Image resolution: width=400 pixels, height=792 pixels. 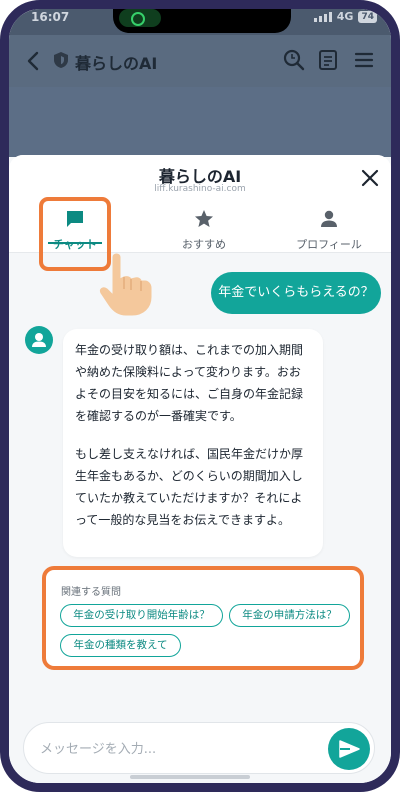 I want to click on app-header: 暮らしのAI, so click(x=200, y=61).